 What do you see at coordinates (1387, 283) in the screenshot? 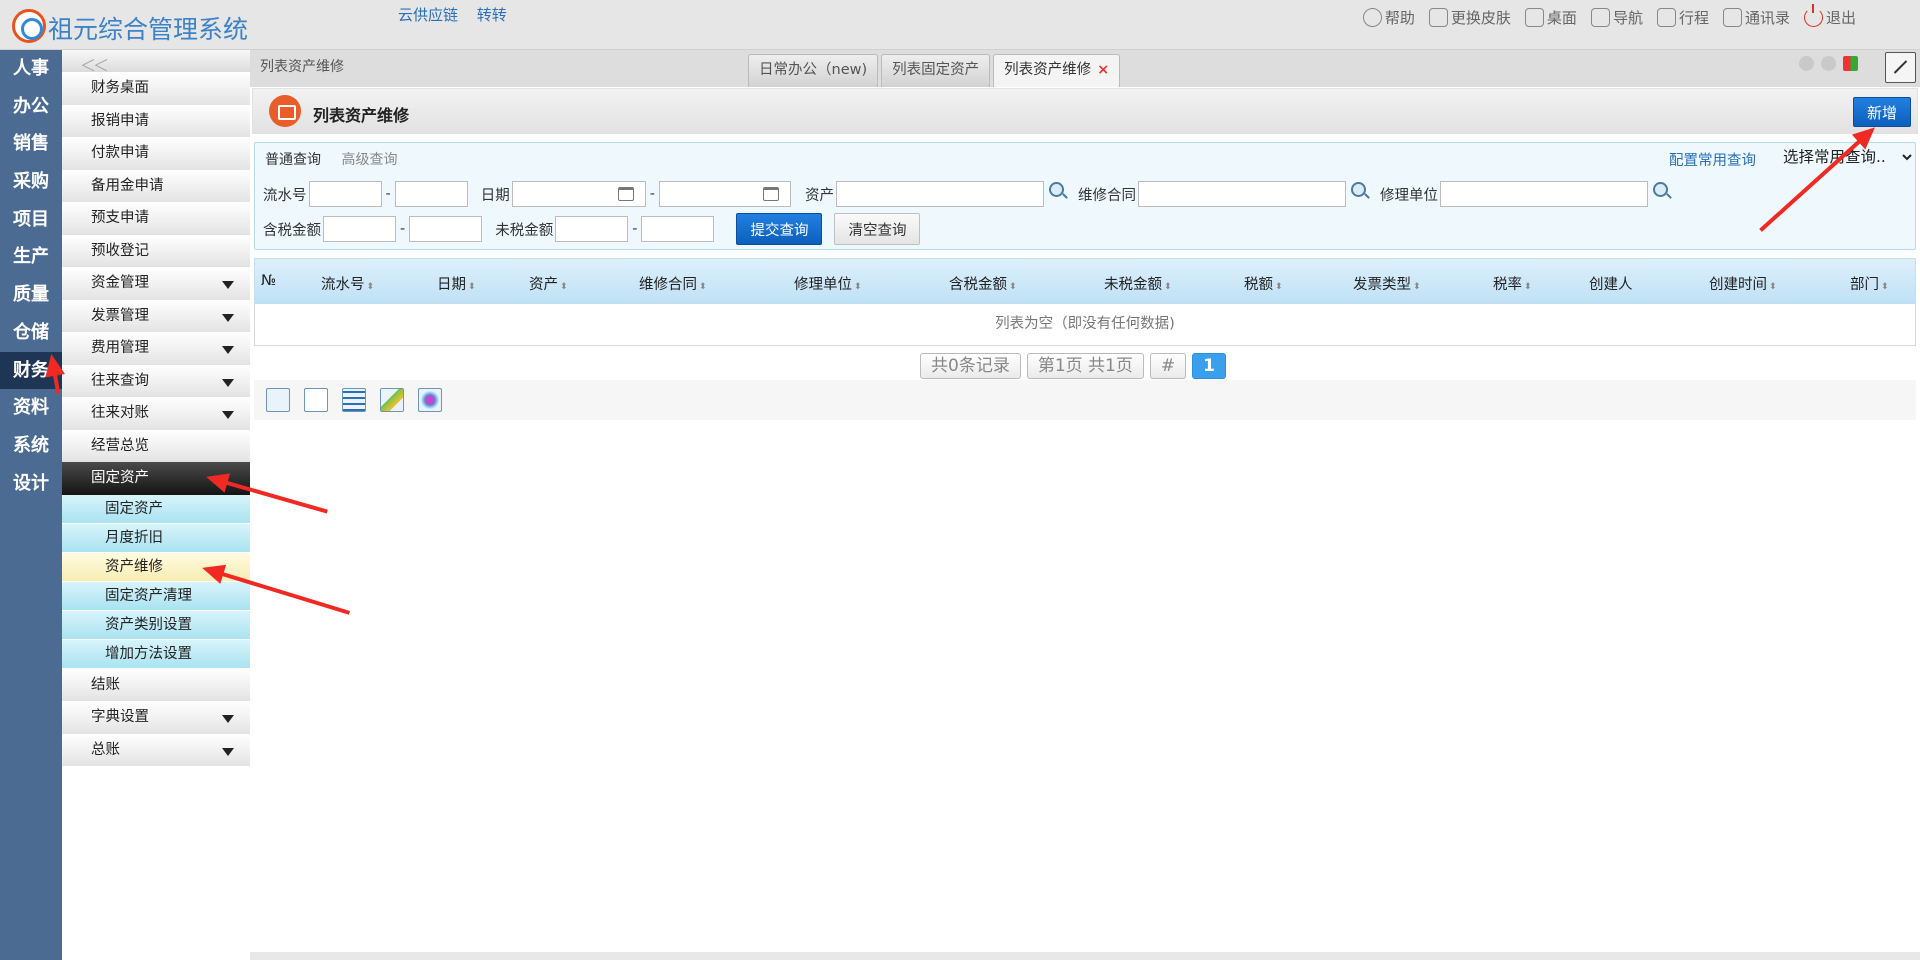
I see `col-invoice-type: 发票类型 ⬍` at bounding box center [1387, 283].